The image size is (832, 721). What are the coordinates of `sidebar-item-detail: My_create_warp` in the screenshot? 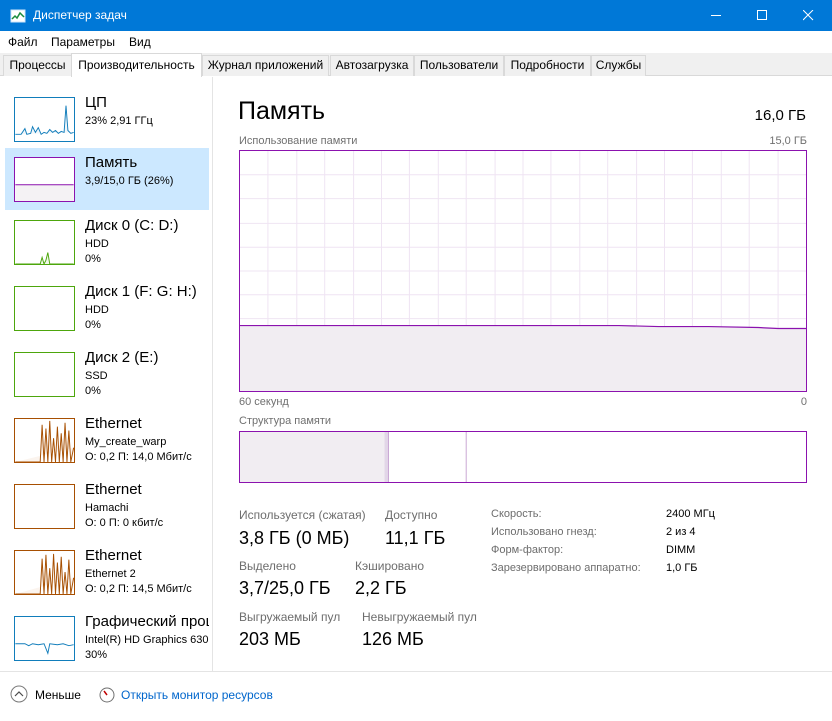 It's located at (126, 442).